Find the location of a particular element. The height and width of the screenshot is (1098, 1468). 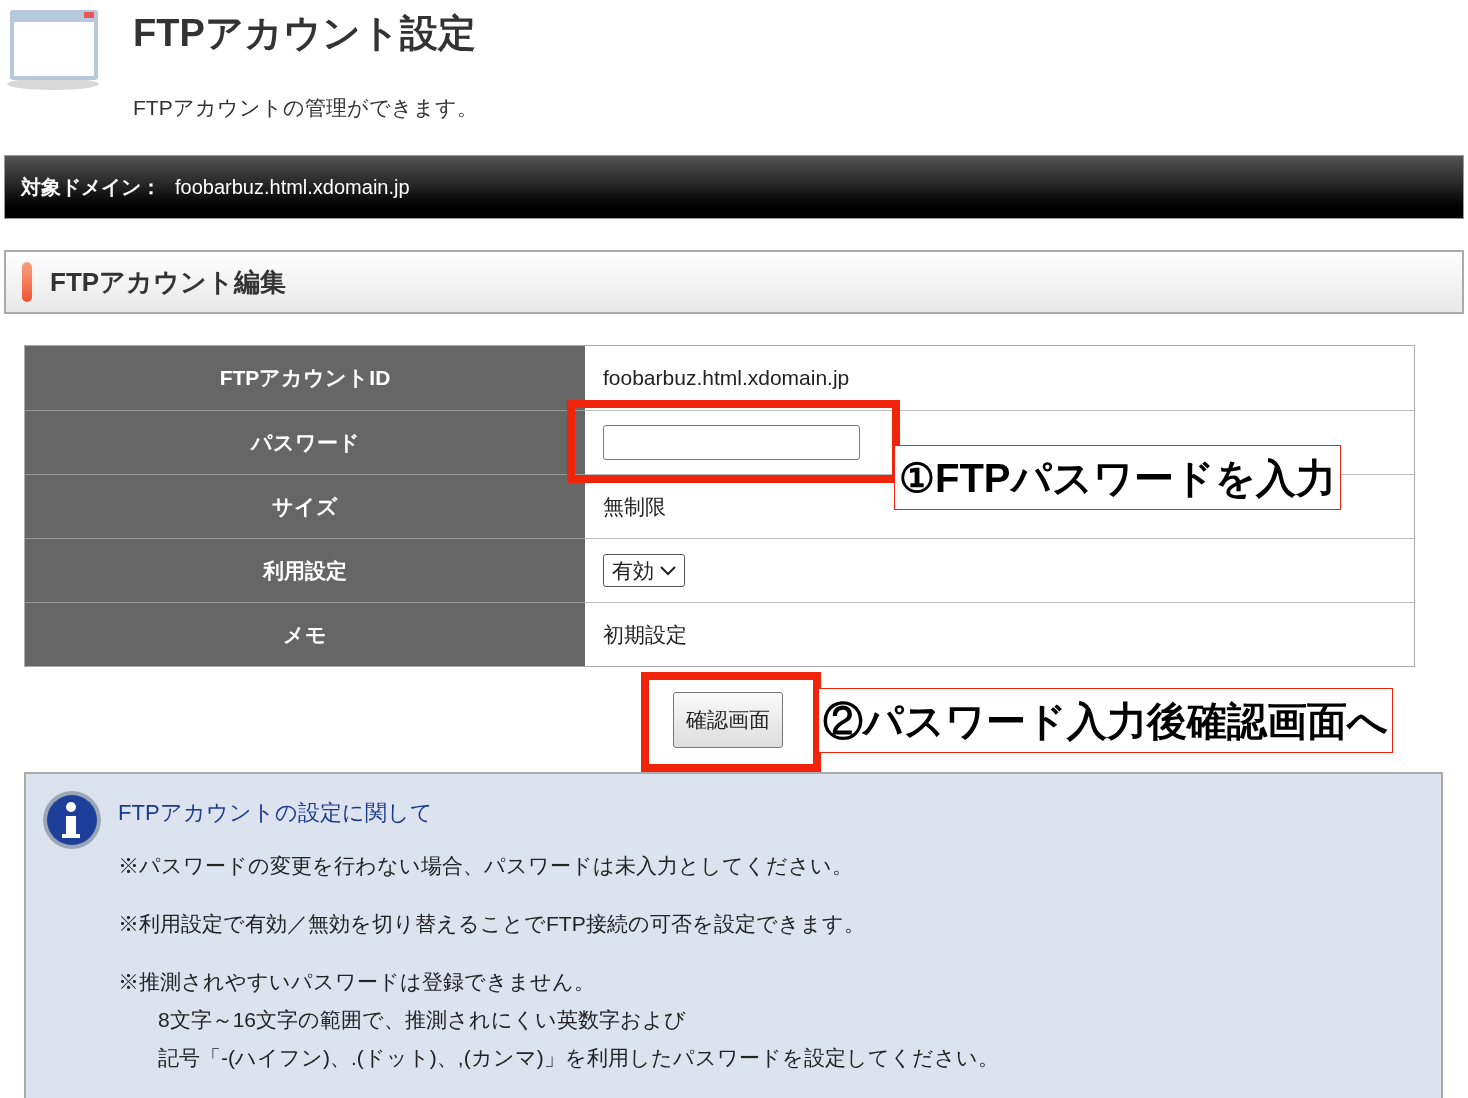

password-field is located at coordinates (731, 442).